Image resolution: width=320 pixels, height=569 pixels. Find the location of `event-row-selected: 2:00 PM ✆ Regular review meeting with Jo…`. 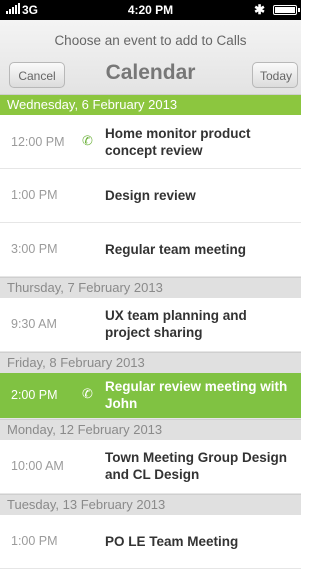

event-row-selected: 2:00 PM ✆ Regular review meeting with Jo… is located at coordinates (150, 396).